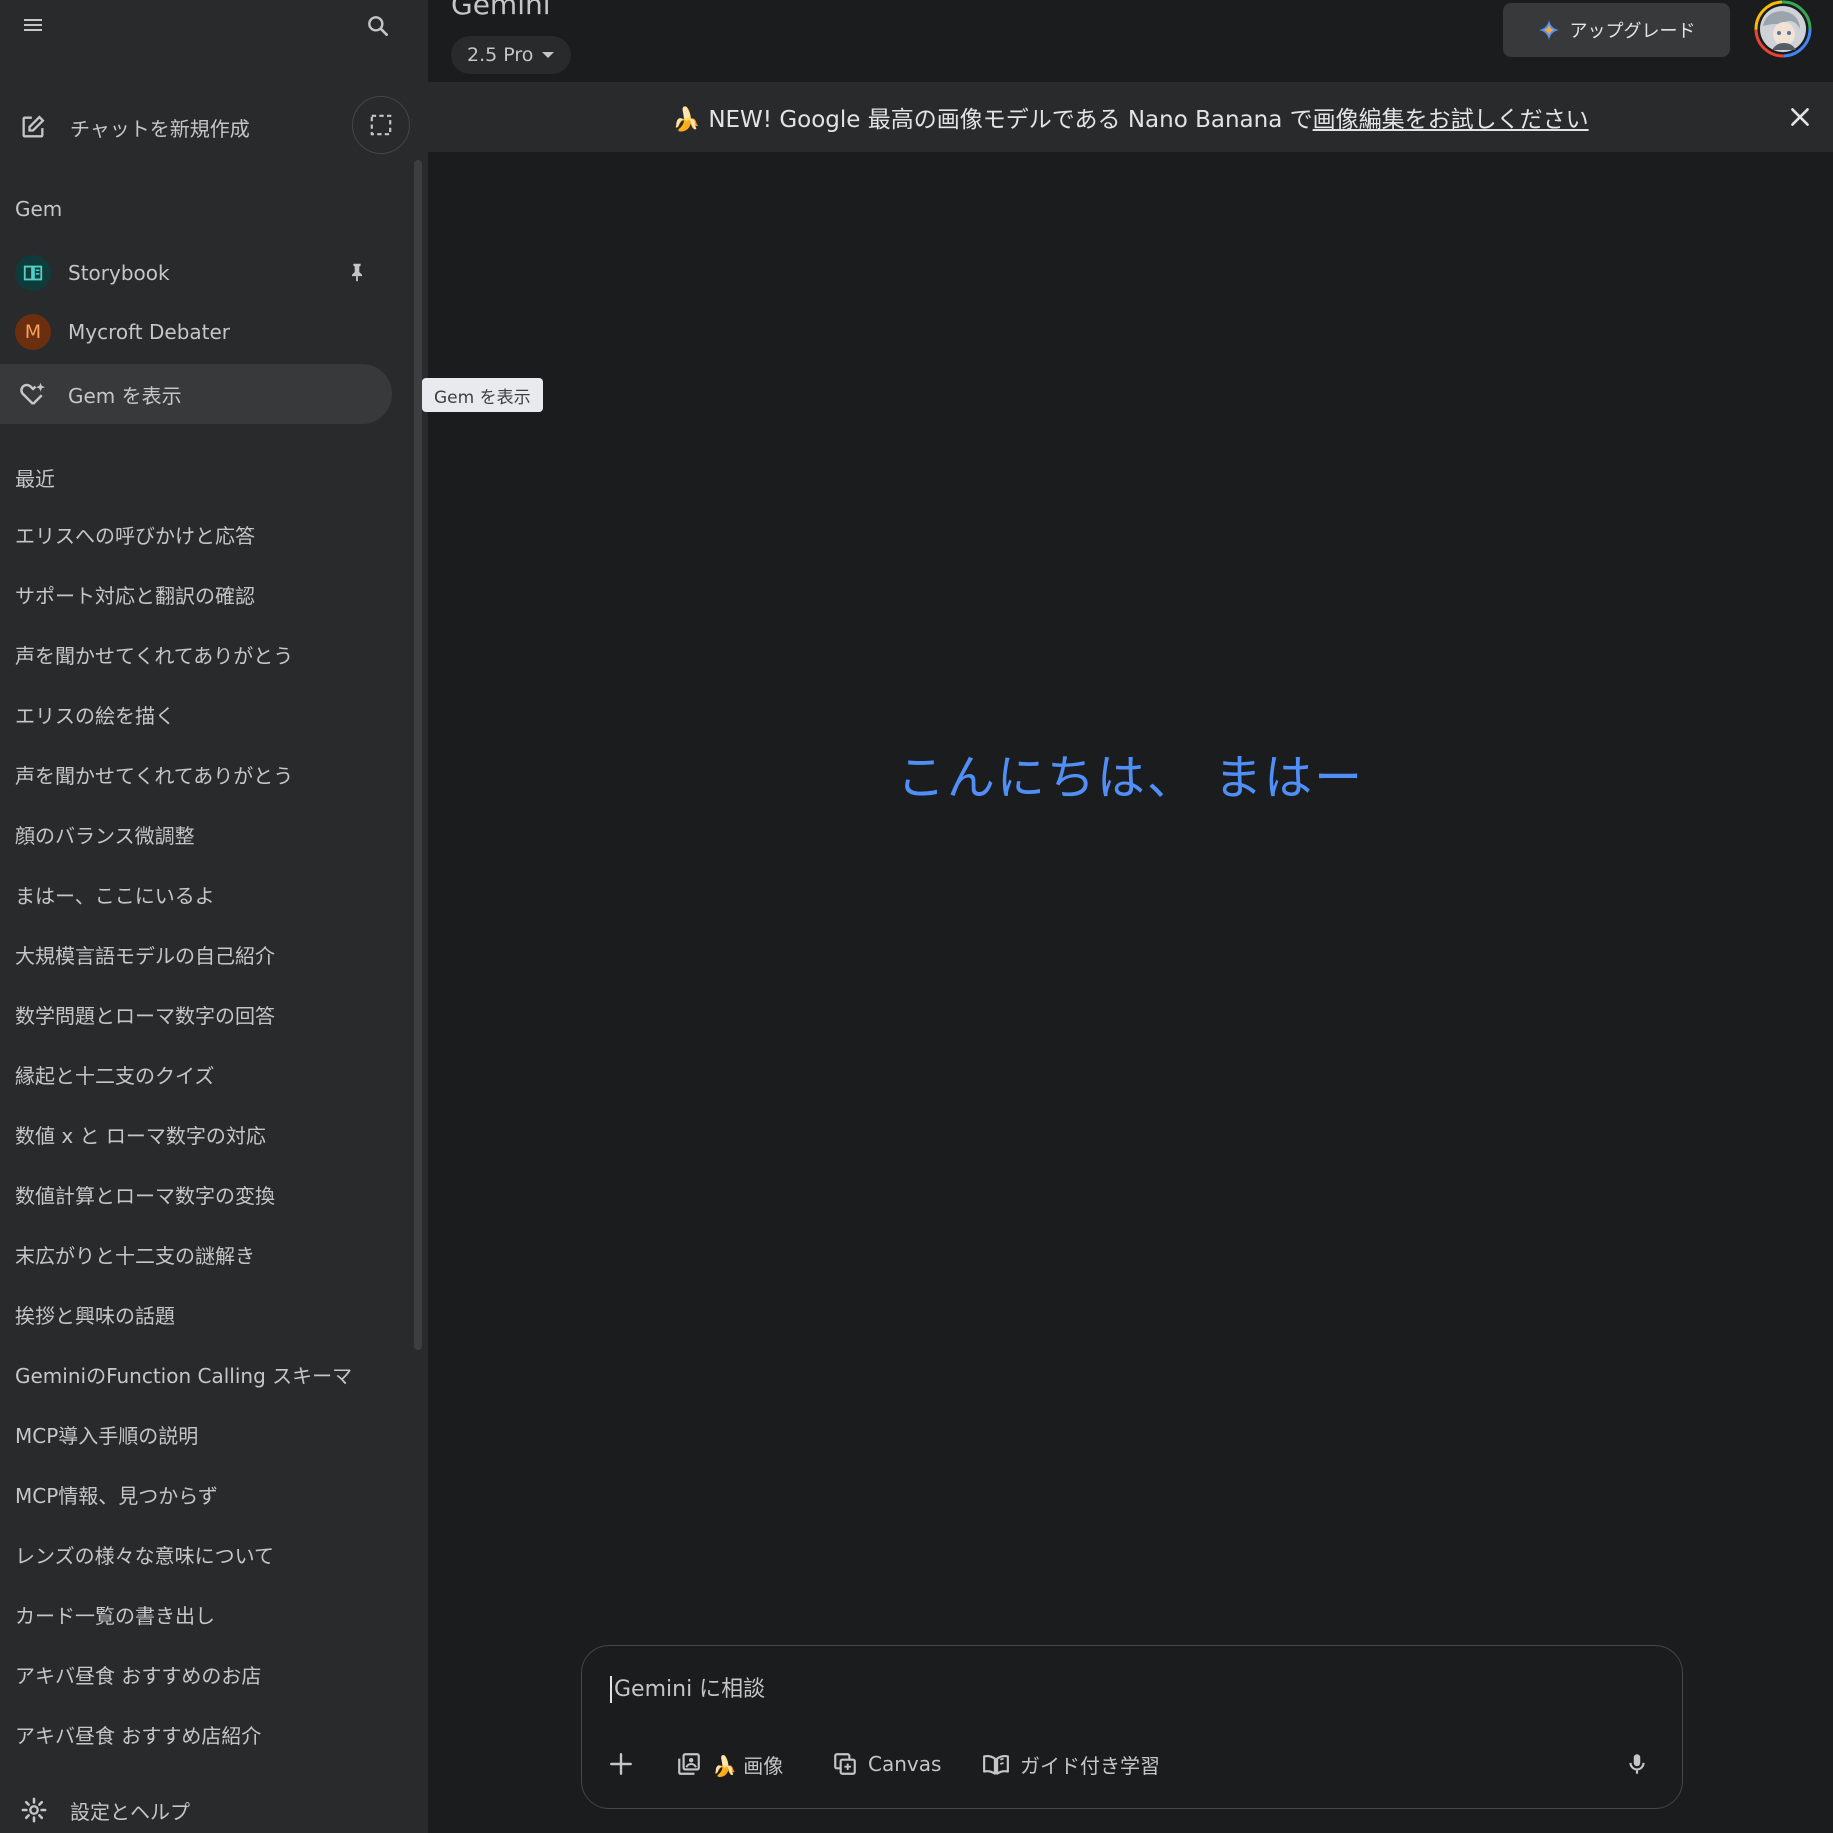 The image size is (1833, 1833). I want to click on close-banner-button, so click(1800, 117).